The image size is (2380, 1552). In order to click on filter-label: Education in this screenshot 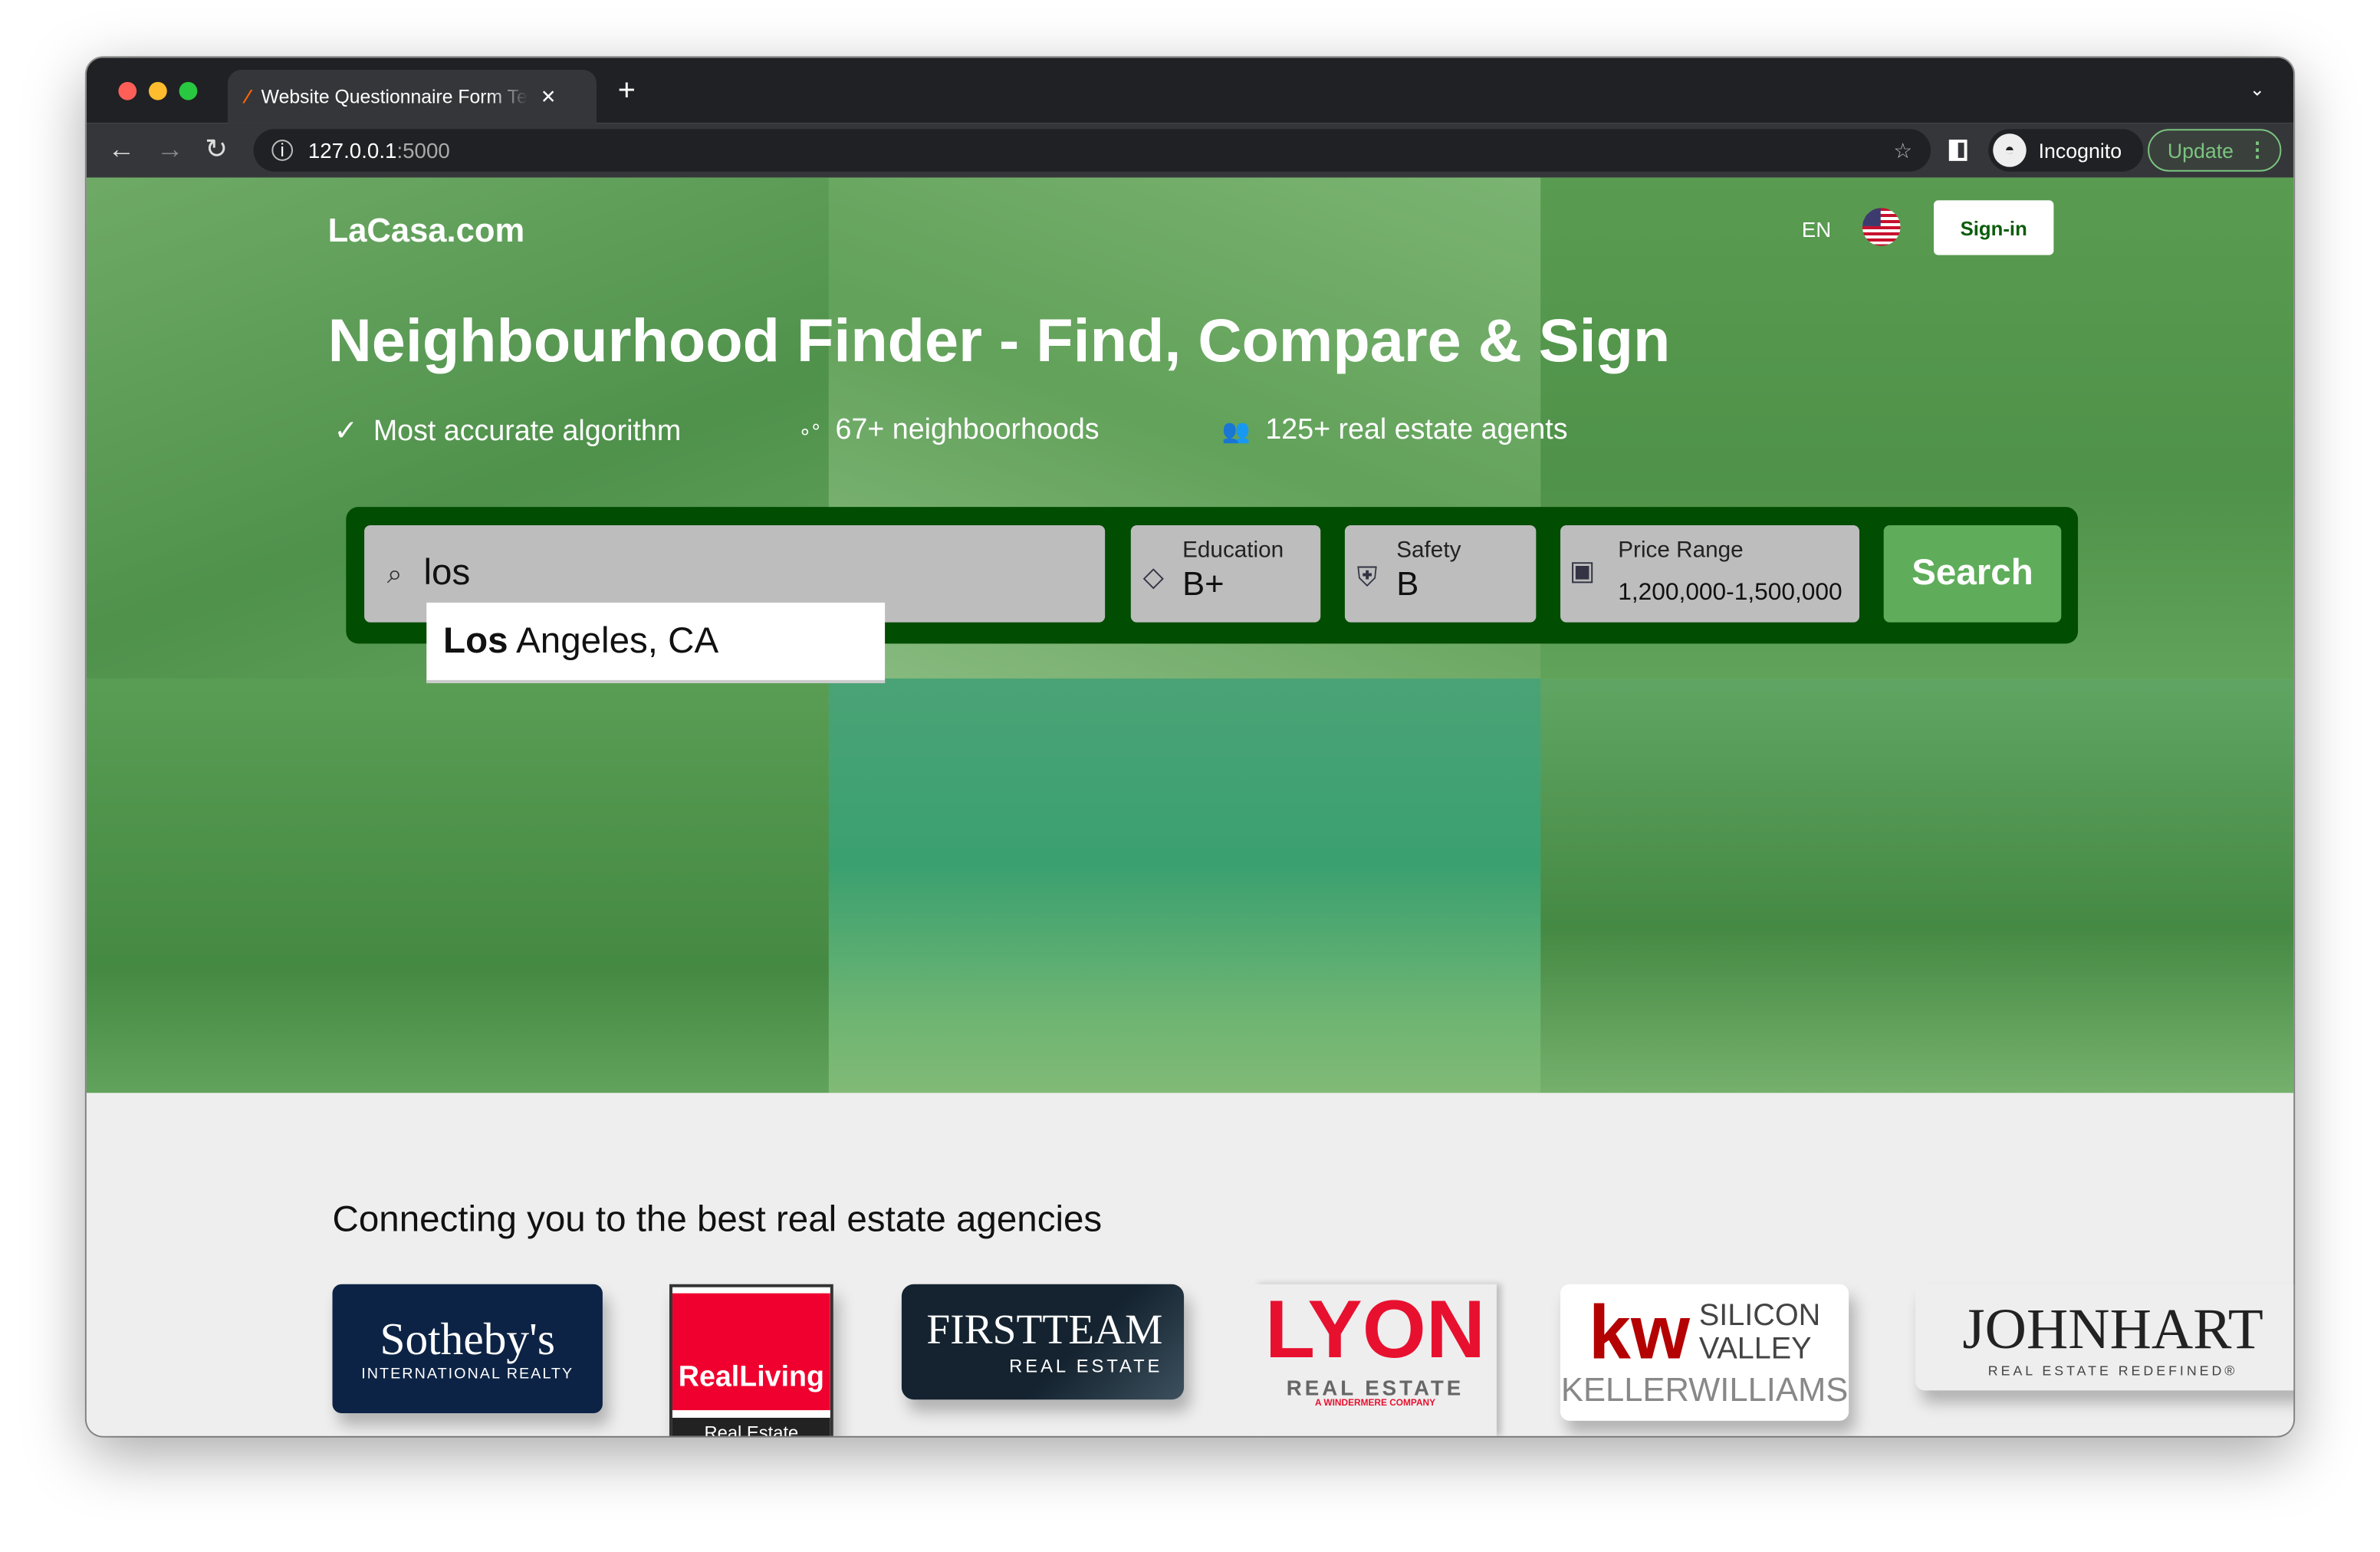, I will do `click(1233, 550)`.